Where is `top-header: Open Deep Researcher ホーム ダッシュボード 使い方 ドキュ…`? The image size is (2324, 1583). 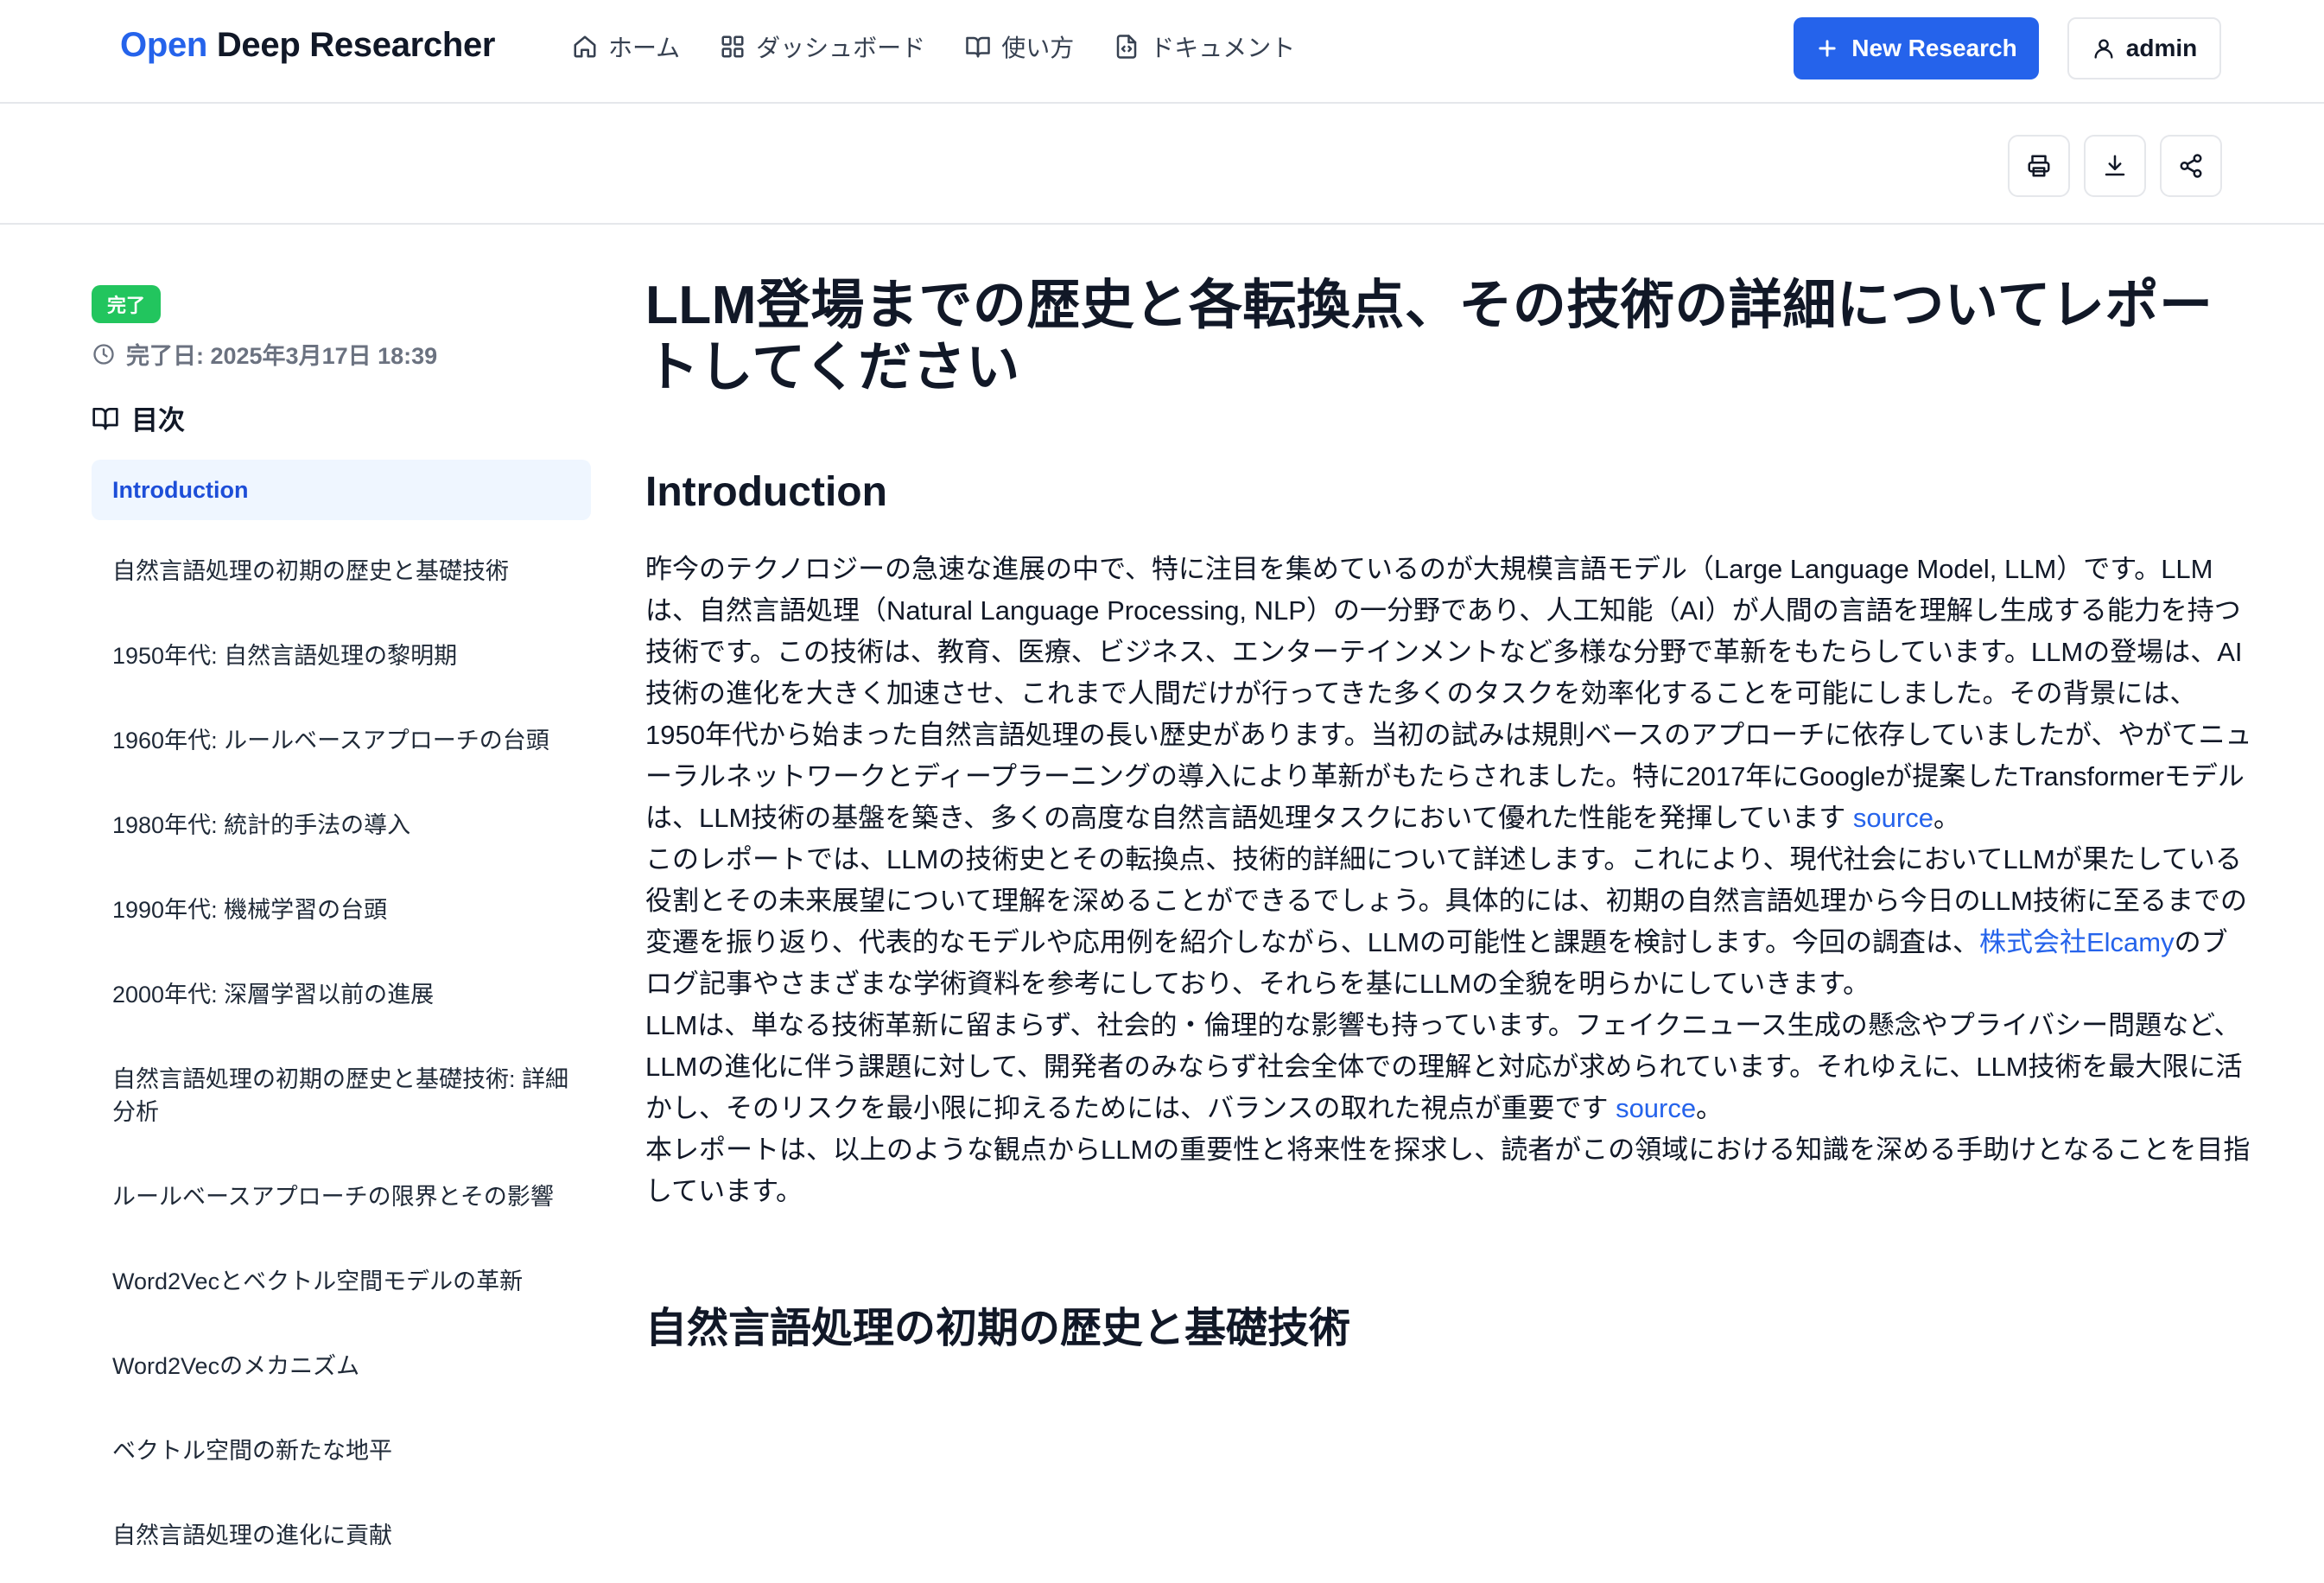 top-header: Open Deep Researcher ホーム ダッシュボード 使い方 ドキュ… is located at coordinates (1162, 52).